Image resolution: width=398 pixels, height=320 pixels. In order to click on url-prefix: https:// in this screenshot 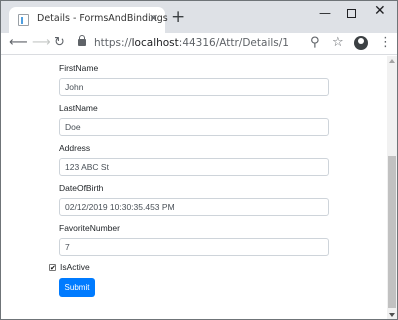, I will do `click(113, 43)`.